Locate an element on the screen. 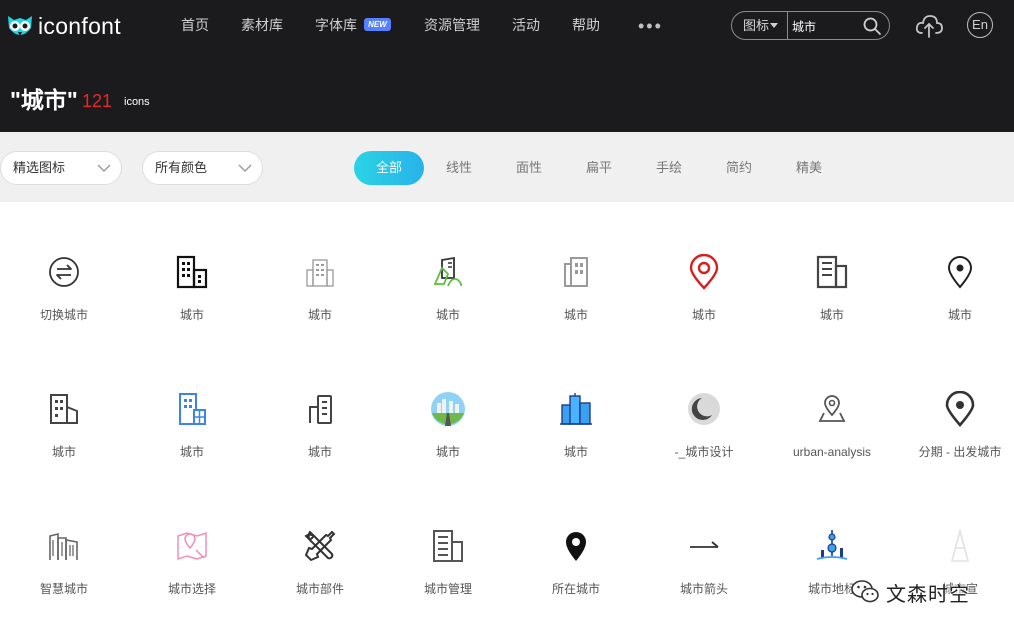 Image resolution: width=1014 pixels, height=634 pixels. location-filled-icon is located at coordinates (576, 546).